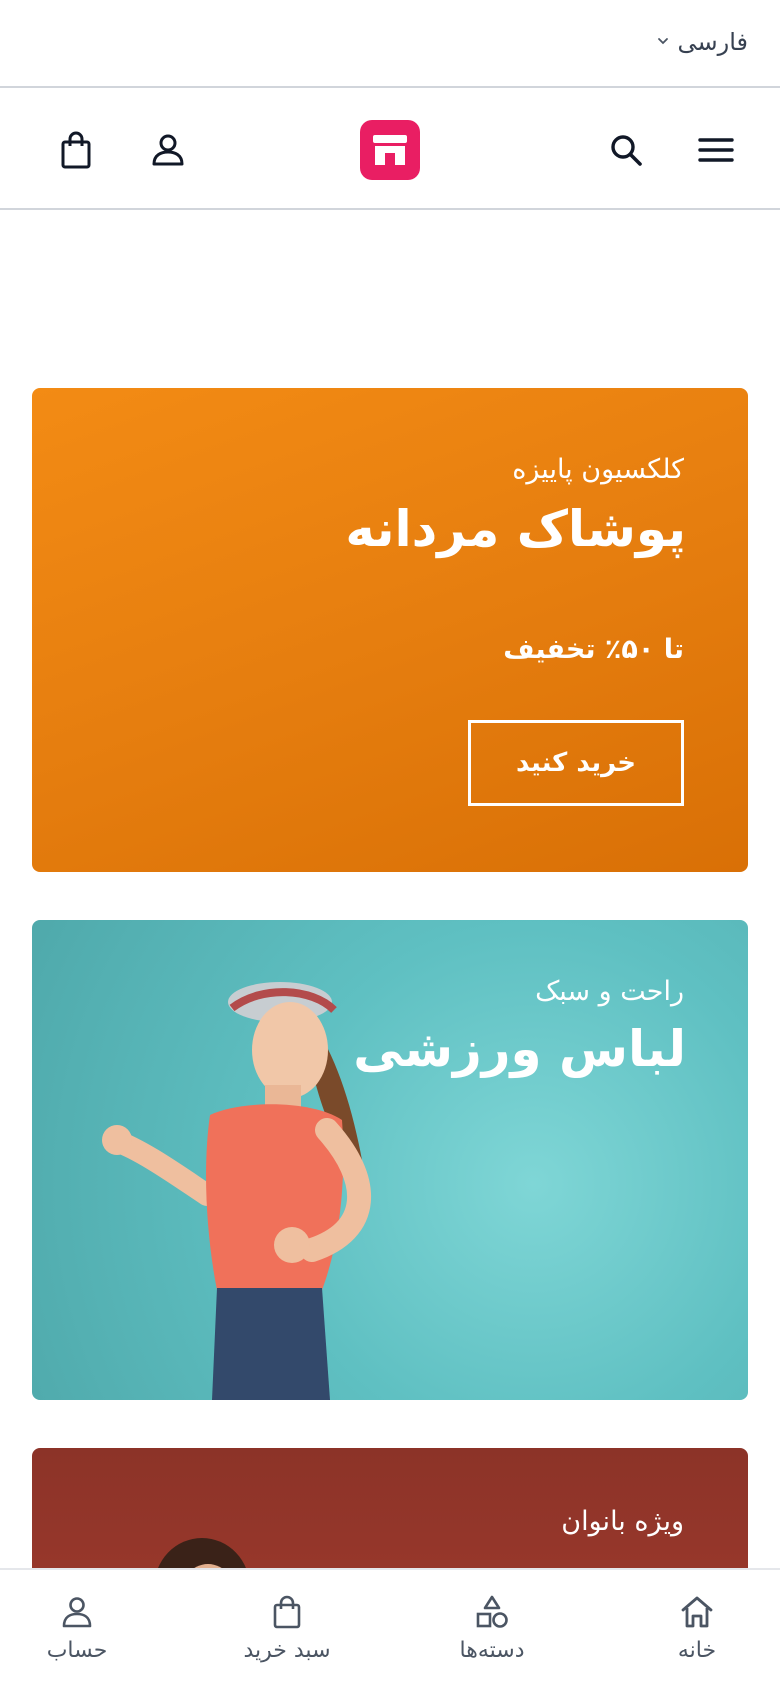 The height and width of the screenshot is (1688, 780). I want to click on search-icon, so click(626, 150).